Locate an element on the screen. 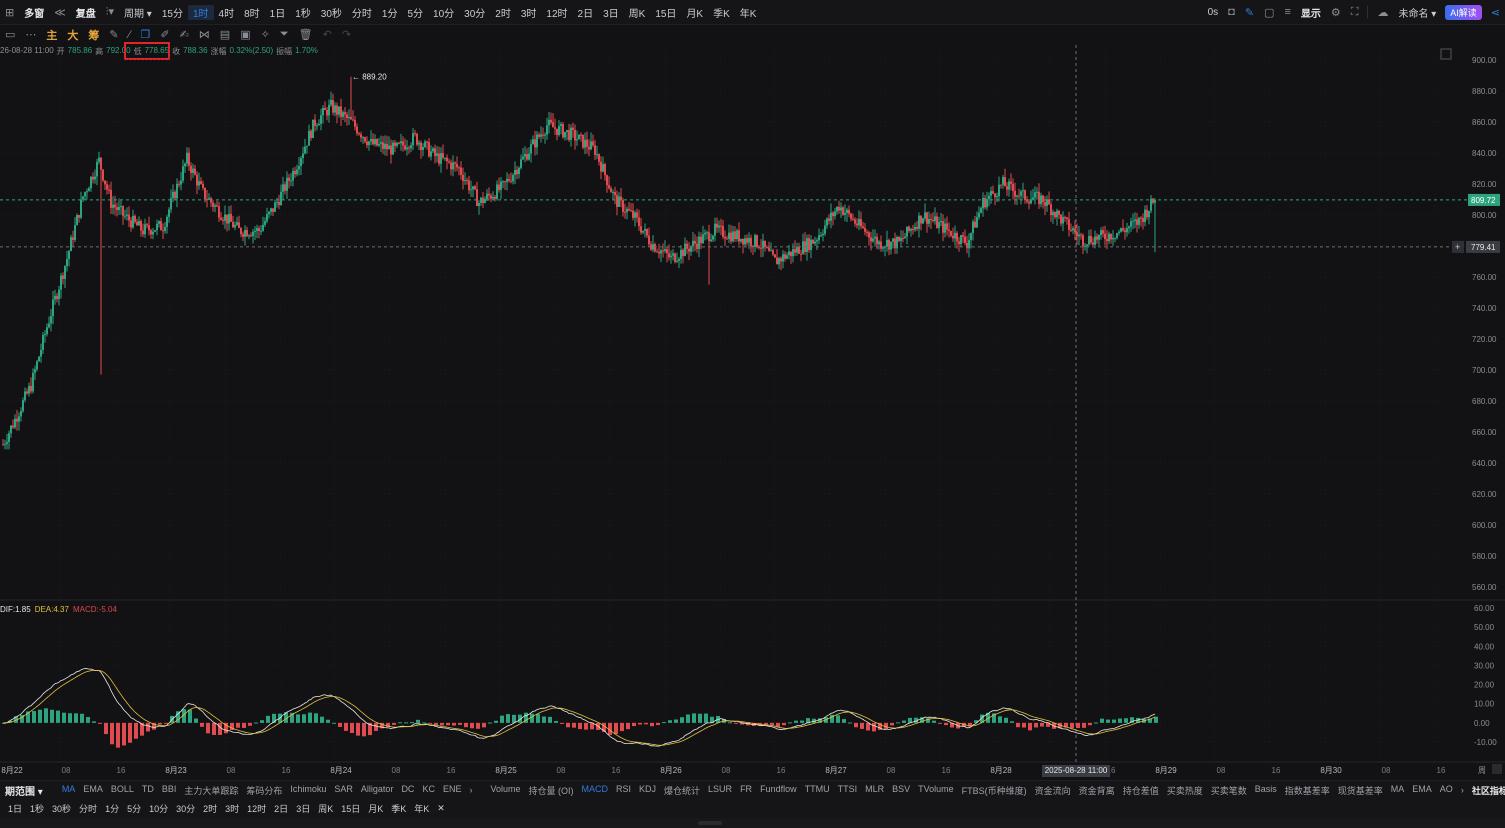 This screenshot has width=1505, height=828. quick-interval-1: 1秒 is located at coordinates (37, 808).